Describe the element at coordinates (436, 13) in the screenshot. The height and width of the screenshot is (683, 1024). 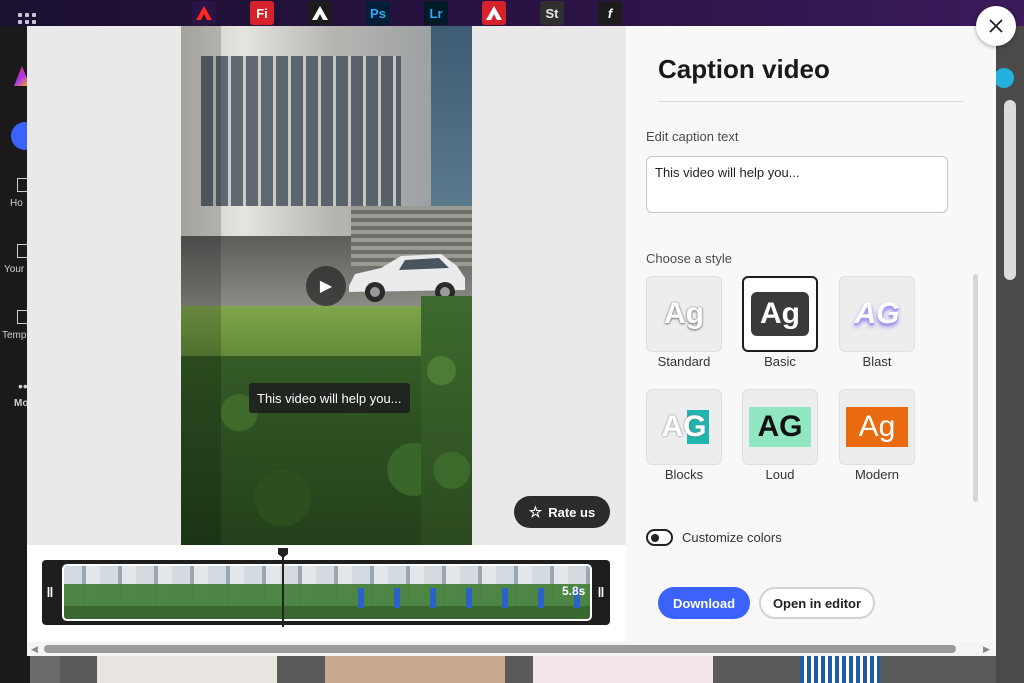
I see `lightroom-icon: Lr` at that location.